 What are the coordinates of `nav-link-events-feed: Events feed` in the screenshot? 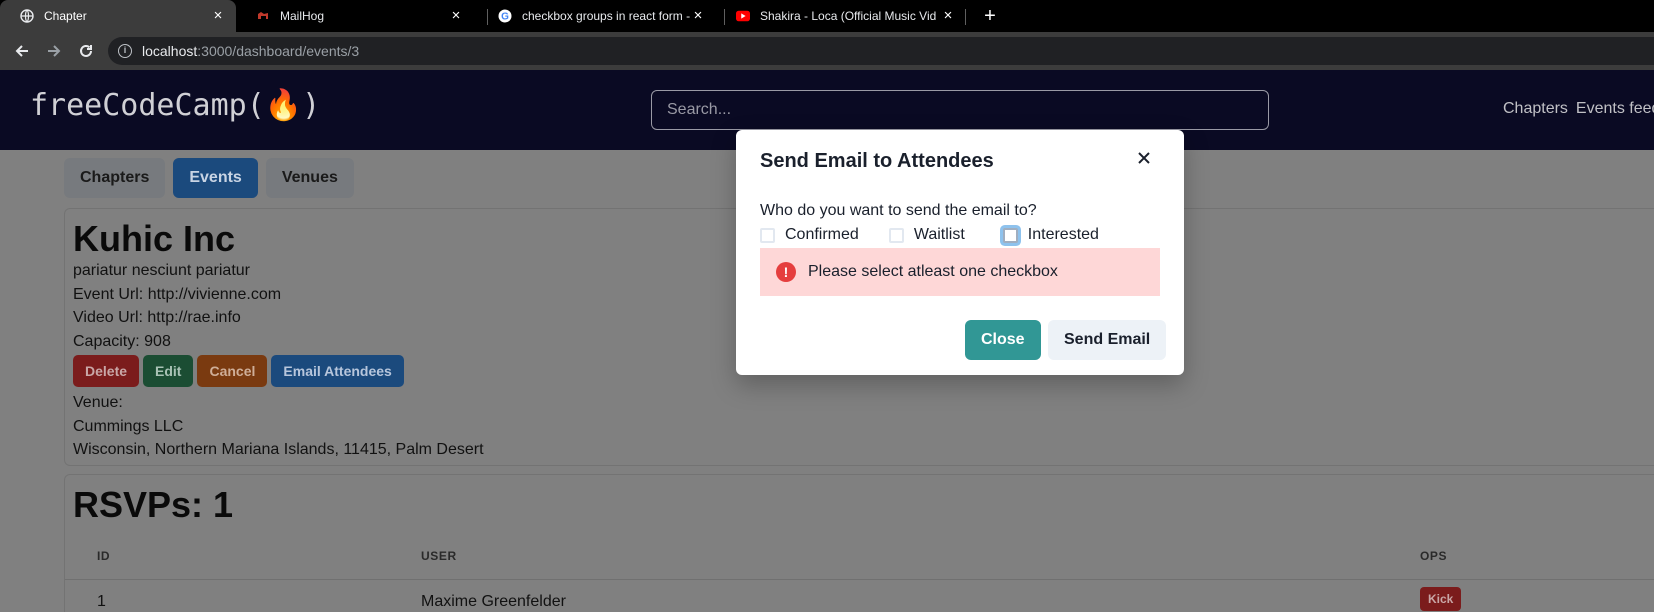 It's located at (1615, 108).